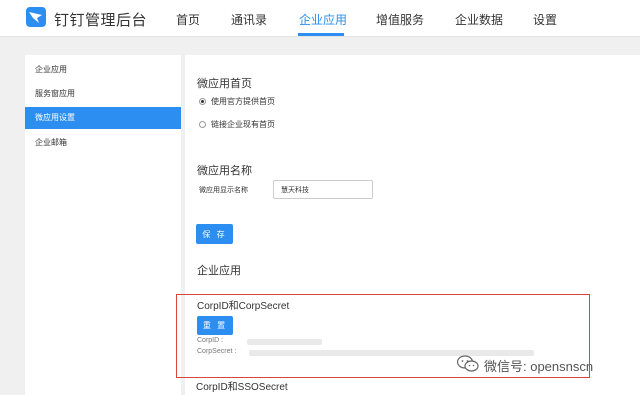 This screenshot has width=640, height=395. I want to click on sidebar-item-service-window-apps: 服务窗应用, so click(103, 94).